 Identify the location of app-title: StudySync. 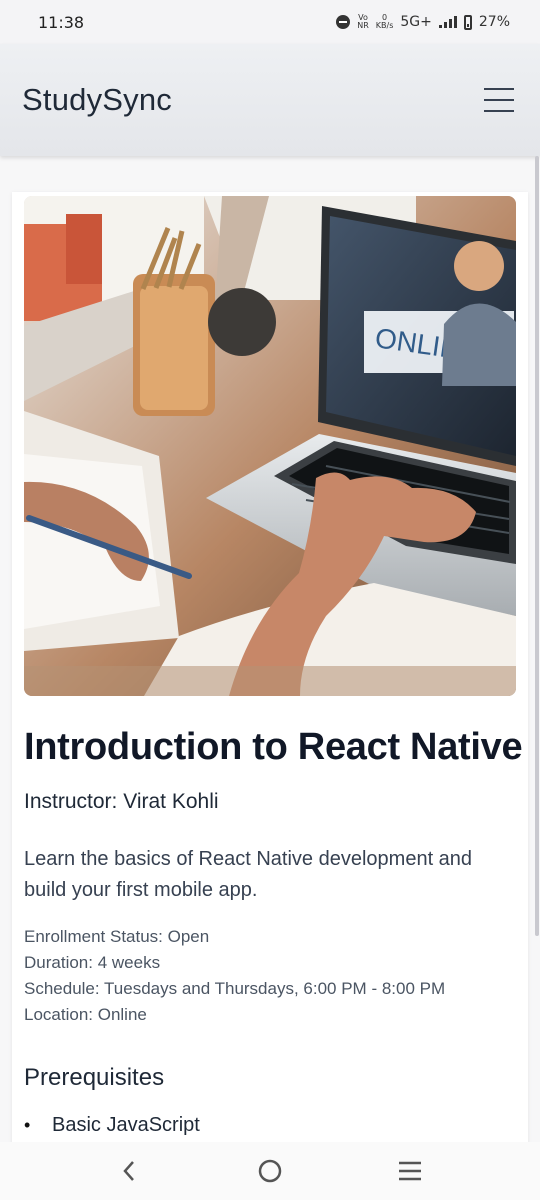
(97, 99).